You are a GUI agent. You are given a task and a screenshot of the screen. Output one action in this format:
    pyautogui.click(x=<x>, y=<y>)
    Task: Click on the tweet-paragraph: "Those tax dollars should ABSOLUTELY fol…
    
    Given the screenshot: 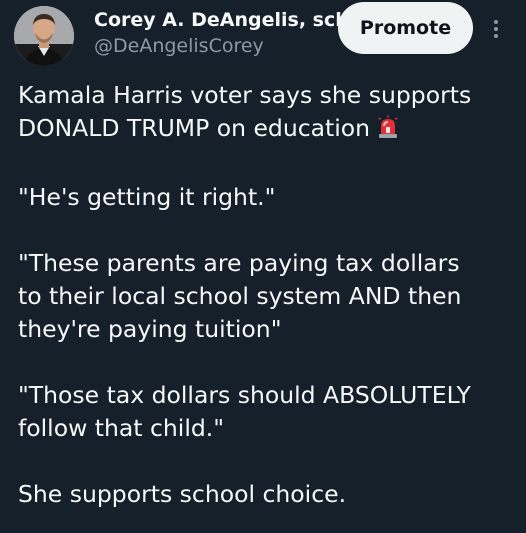 What is the action you would take?
    pyautogui.click(x=244, y=411)
    